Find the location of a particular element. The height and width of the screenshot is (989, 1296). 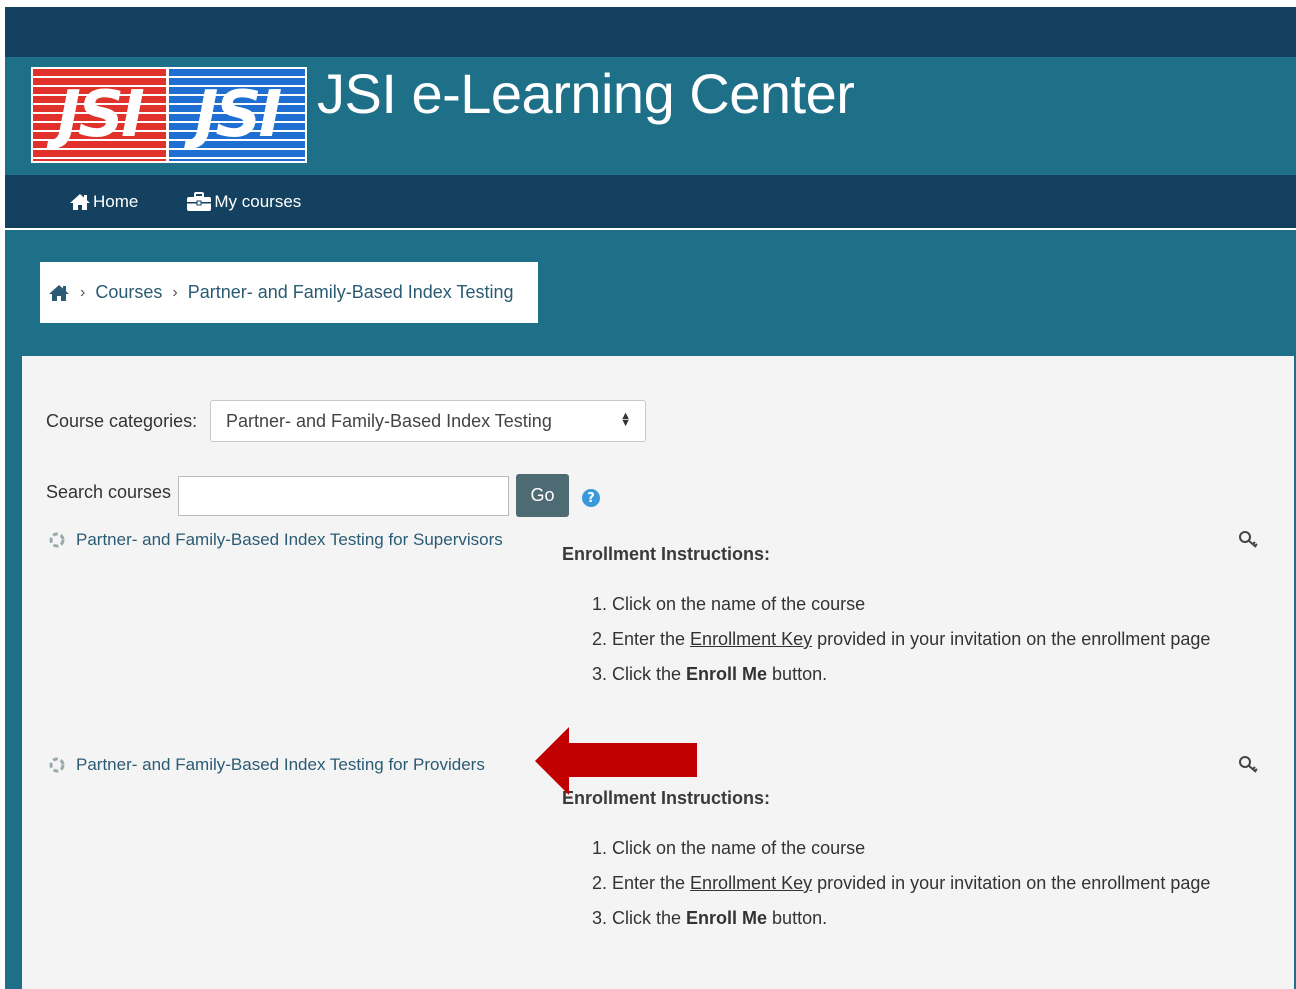

breadcrumb-current: Partner- and Family-Based Index Testing is located at coordinates (351, 292).